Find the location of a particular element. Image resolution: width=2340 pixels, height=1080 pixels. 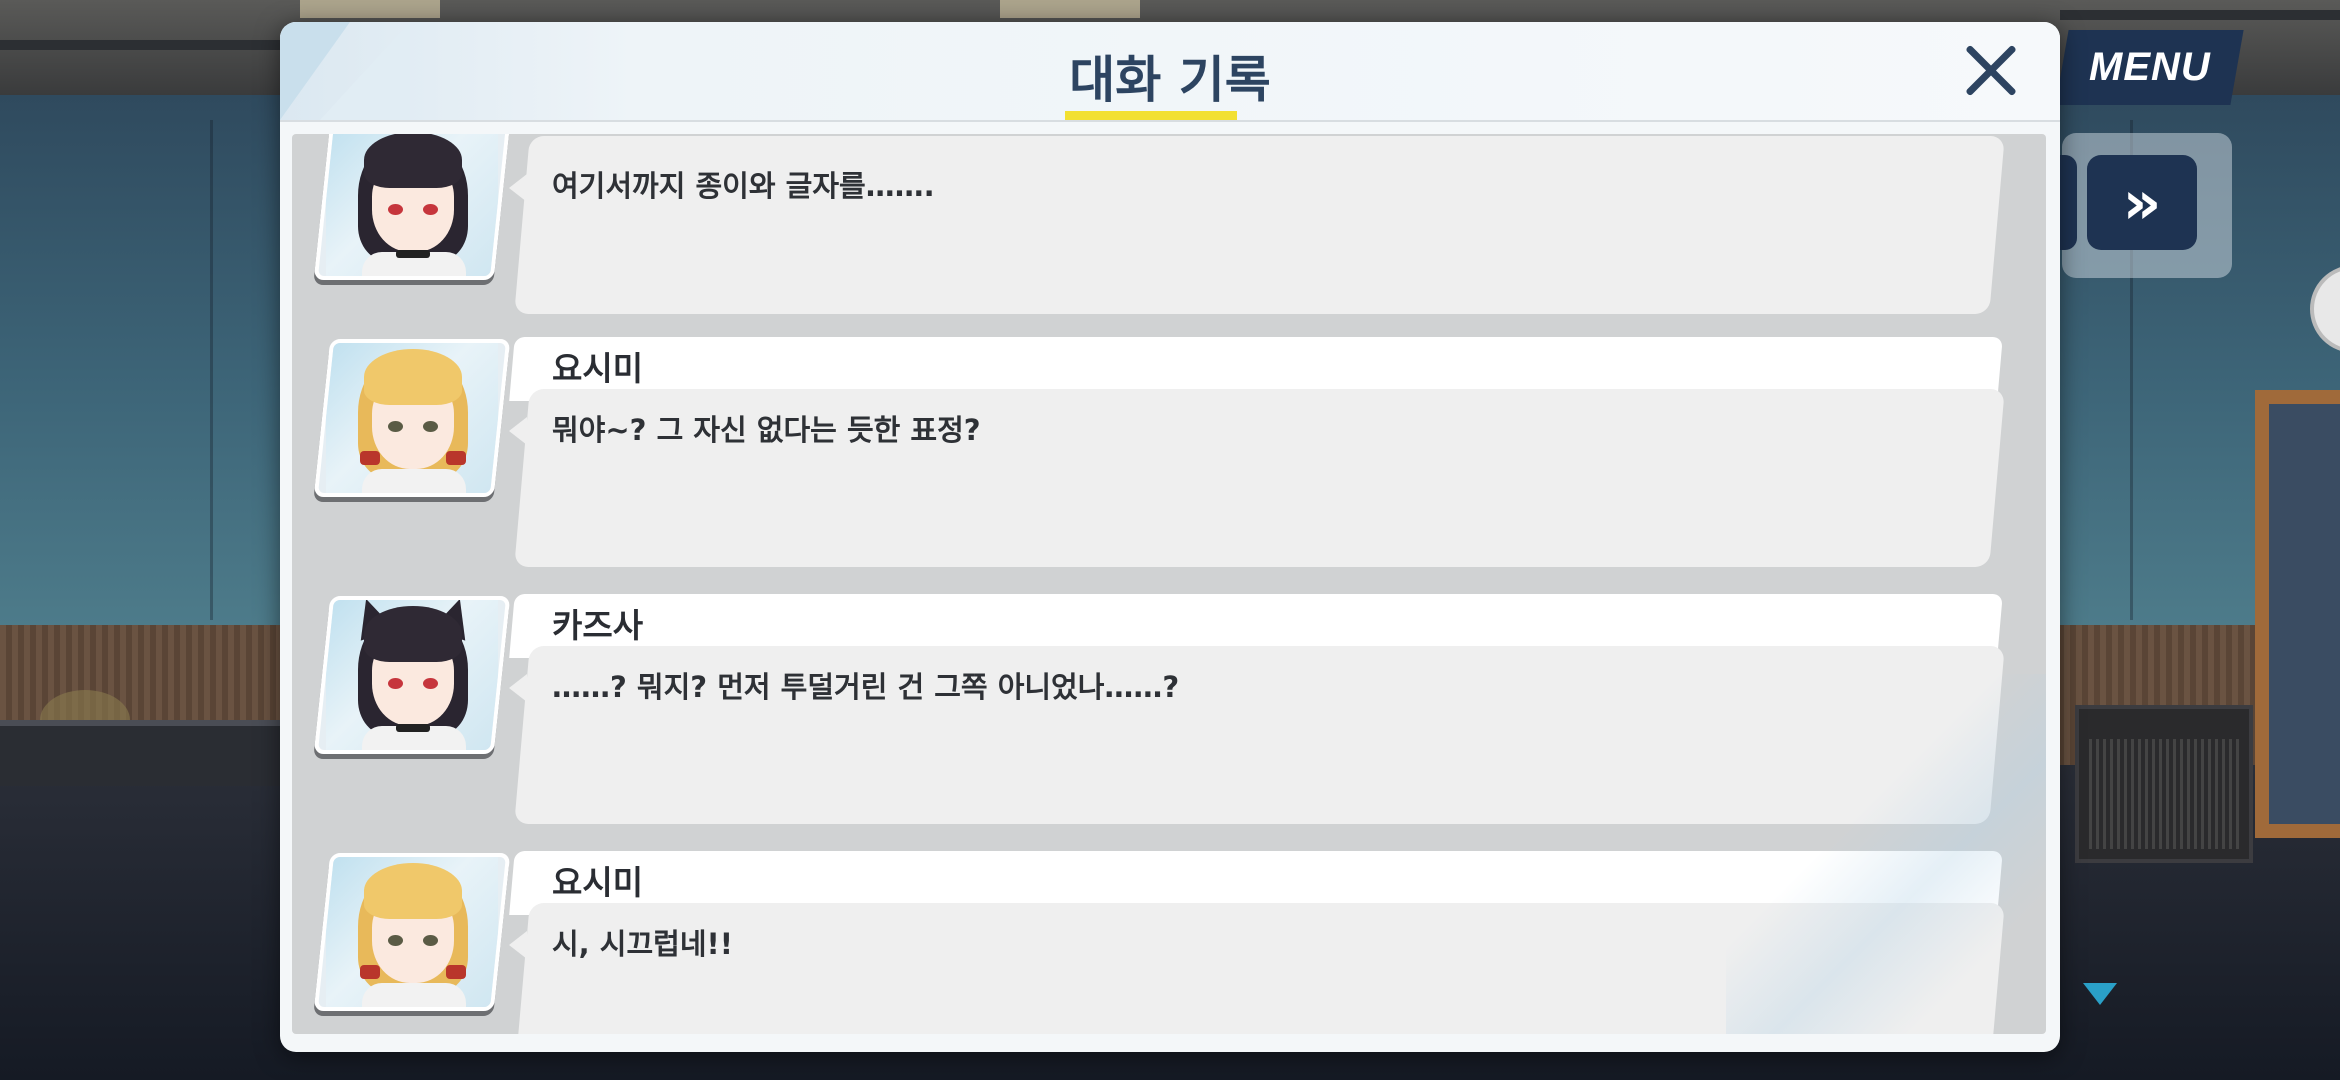

message-text: 뭐야~? 그 자신 없다는 듯한 표정? is located at coordinates (766, 430).